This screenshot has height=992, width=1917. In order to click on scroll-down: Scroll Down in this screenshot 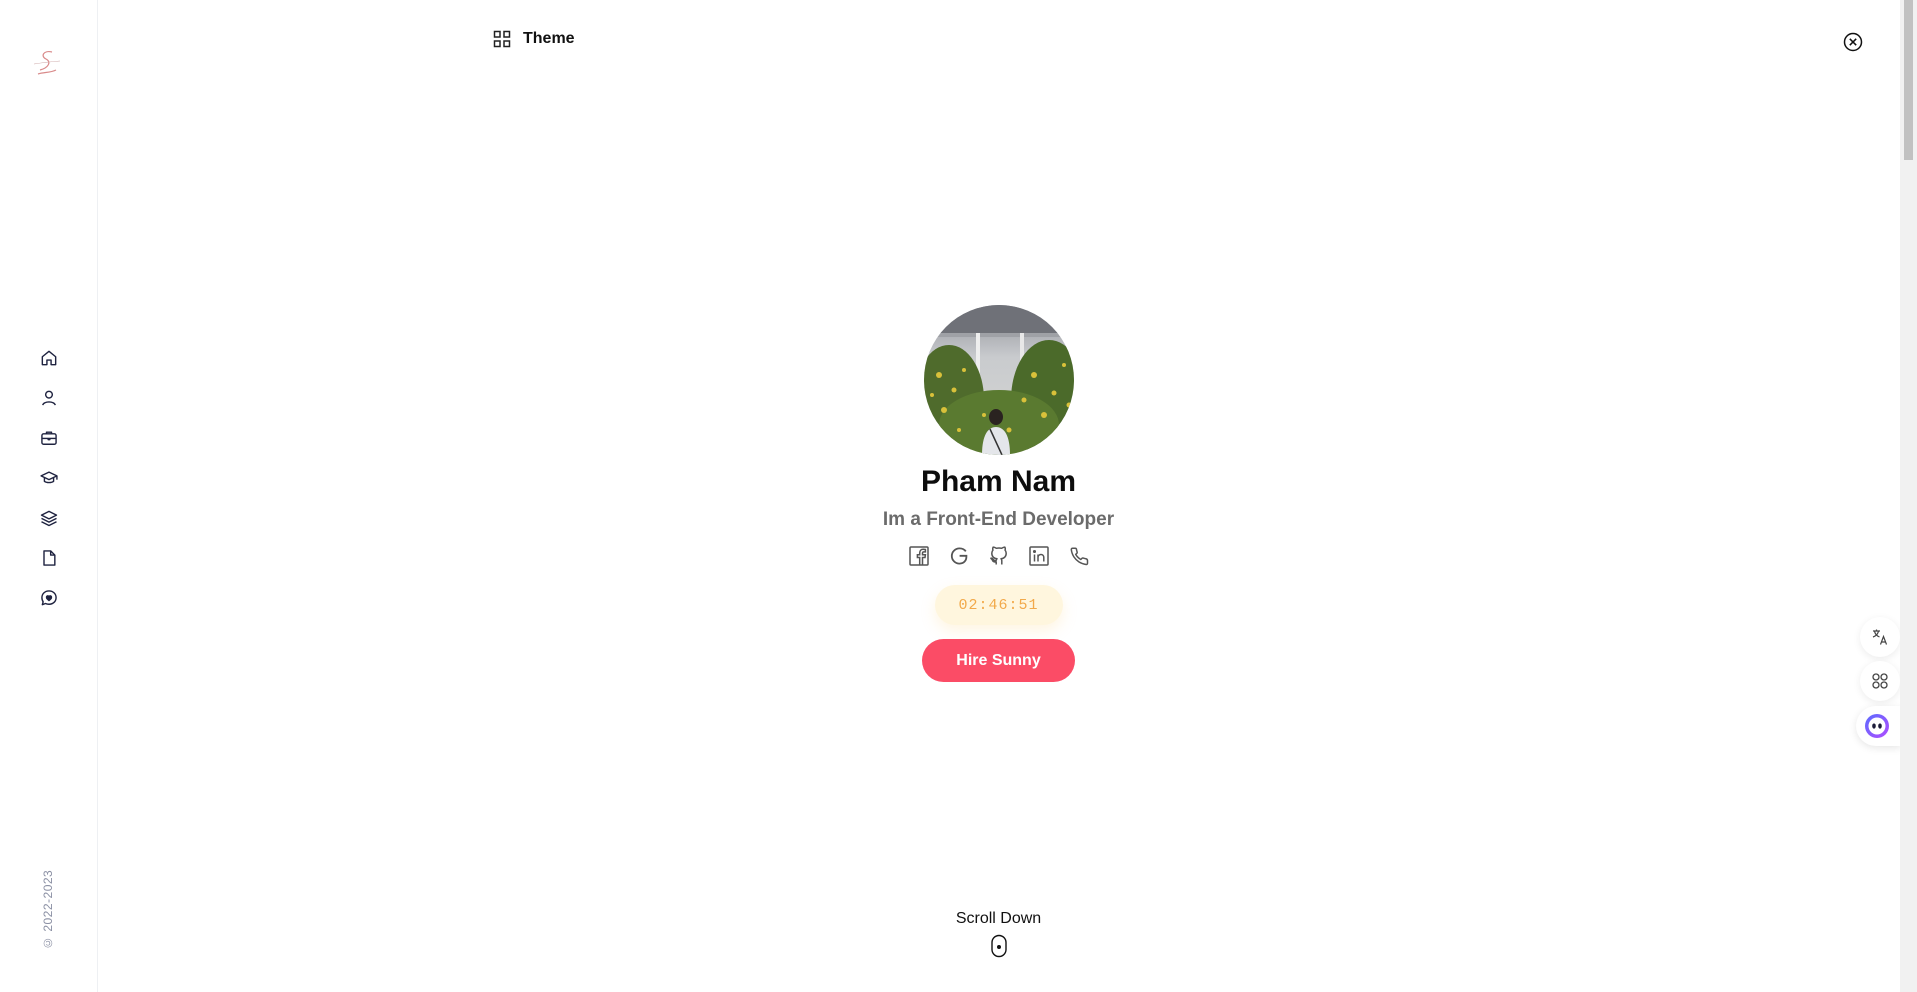, I will do `click(998, 934)`.